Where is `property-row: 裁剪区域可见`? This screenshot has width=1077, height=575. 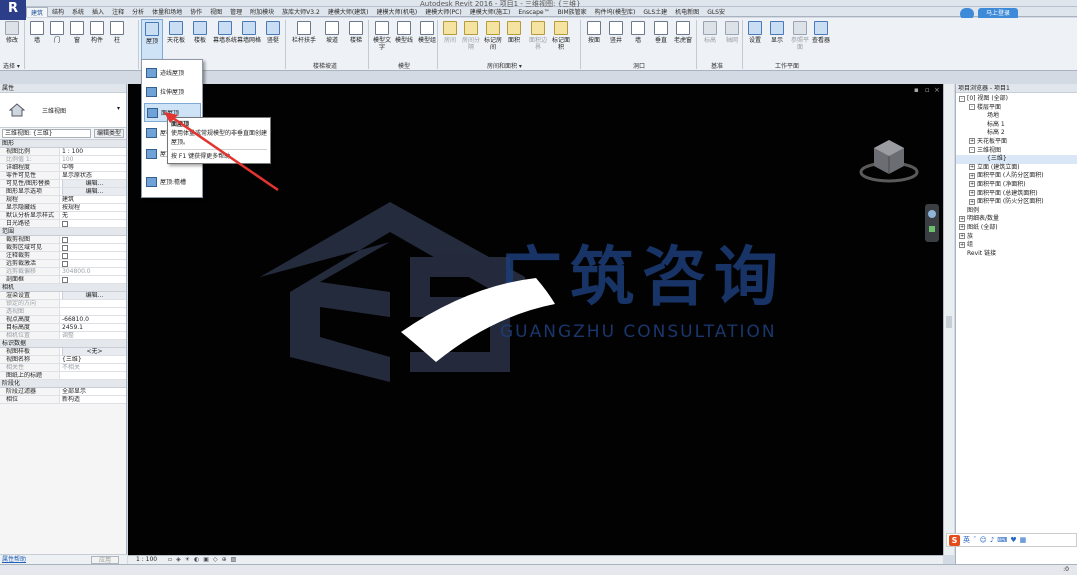 property-row: 裁剪区域可见 is located at coordinates (63, 248).